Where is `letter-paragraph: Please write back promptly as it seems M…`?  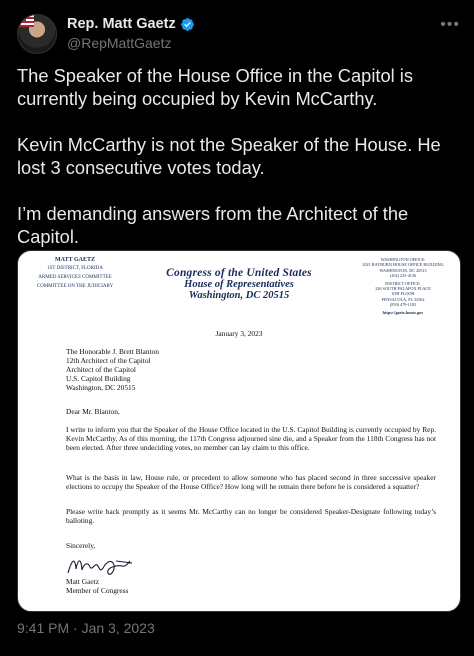 letter-paragraph: Please write back promptly as it seems M… is located at coordinates (251, 516).